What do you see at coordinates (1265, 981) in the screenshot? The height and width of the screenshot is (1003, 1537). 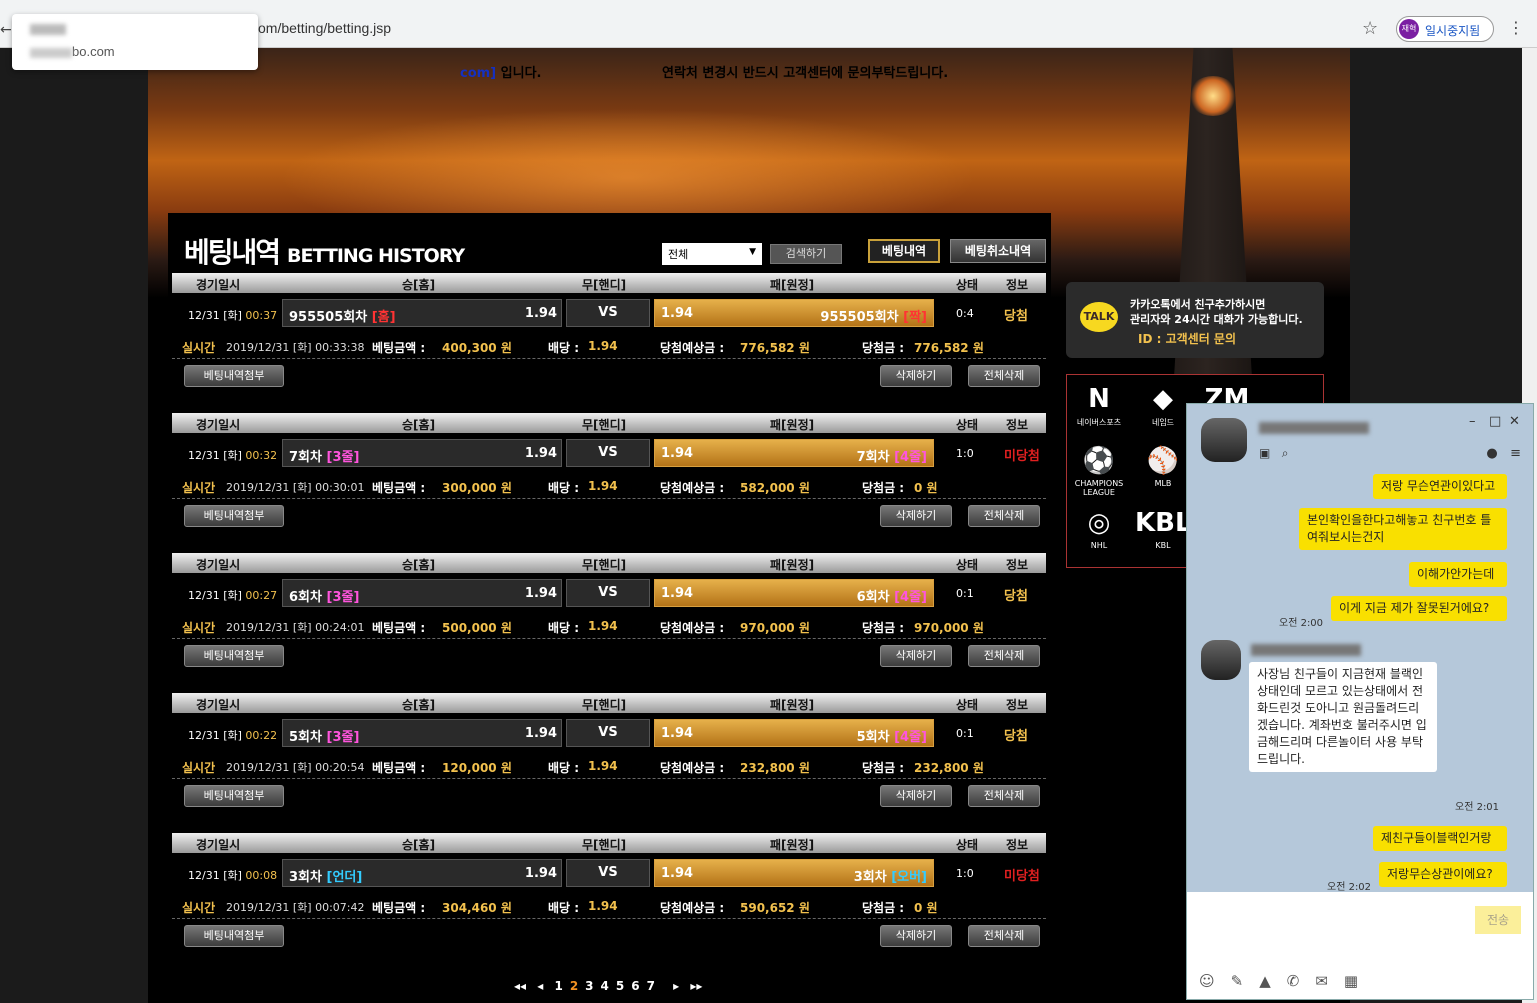 I see `image-icon: ▲` at bounding box center [1265, 981].